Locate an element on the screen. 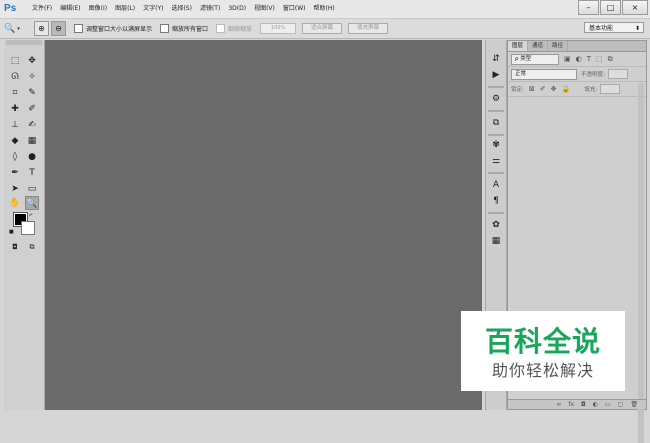 Image resolution: width=650 pixels, height=443 pixels. type-tool-icon: T is located at coordinates (32, 173).